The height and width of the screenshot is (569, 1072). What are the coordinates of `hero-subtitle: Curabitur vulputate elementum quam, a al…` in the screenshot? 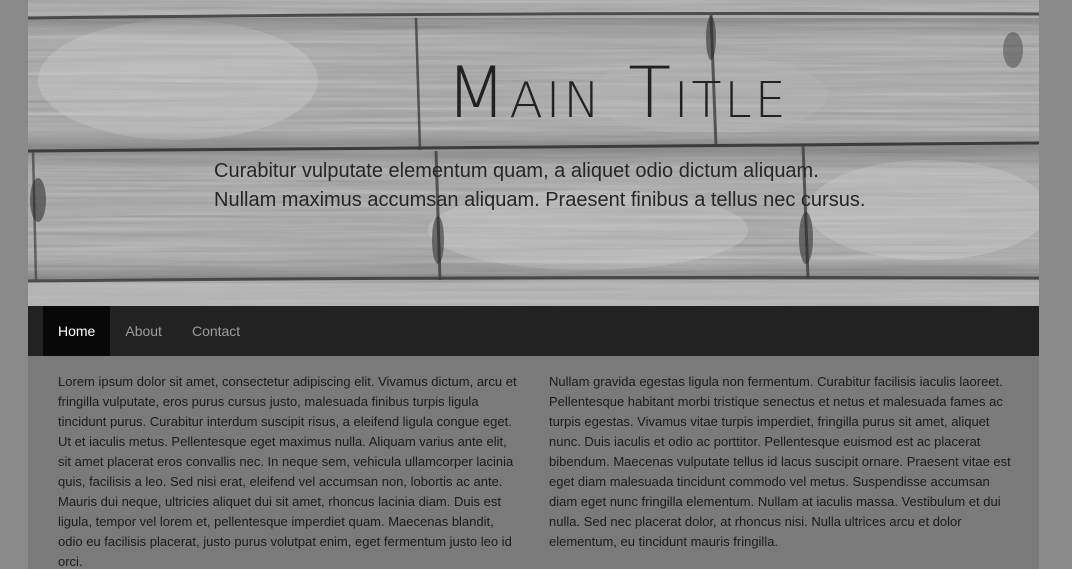 It's located at (540, 185).